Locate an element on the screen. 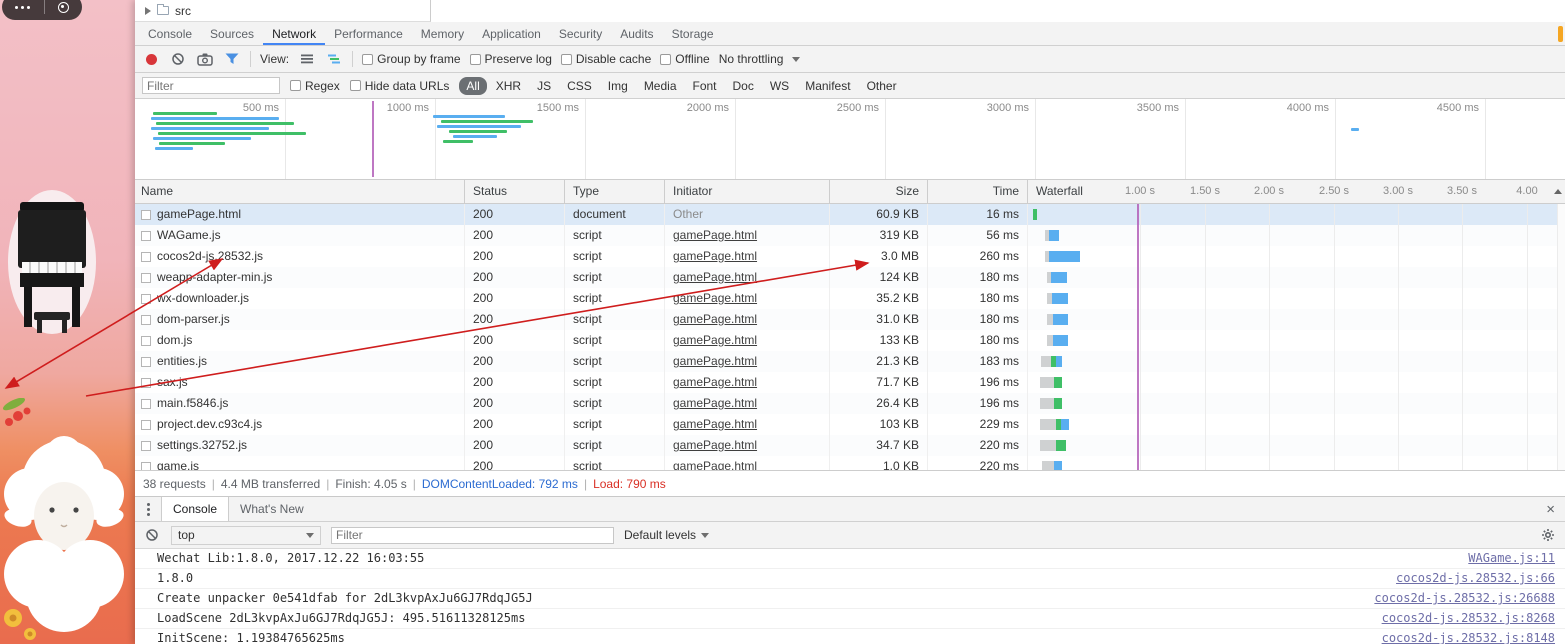 This screenshot has width=1565, height=644. file-icon is located at coordinates (146, 361).